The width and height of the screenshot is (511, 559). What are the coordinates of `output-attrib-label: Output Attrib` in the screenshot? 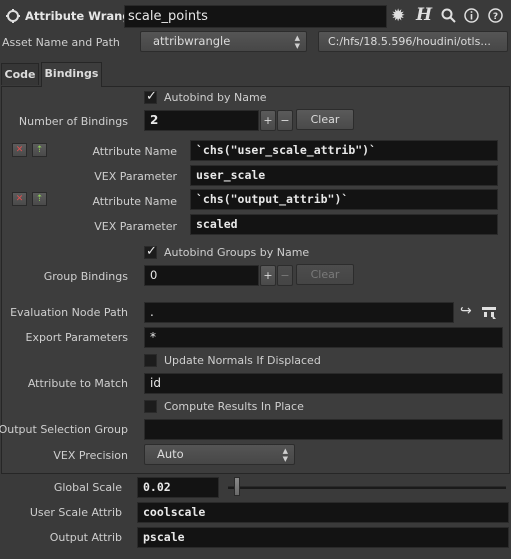 It's located at (85, 537).